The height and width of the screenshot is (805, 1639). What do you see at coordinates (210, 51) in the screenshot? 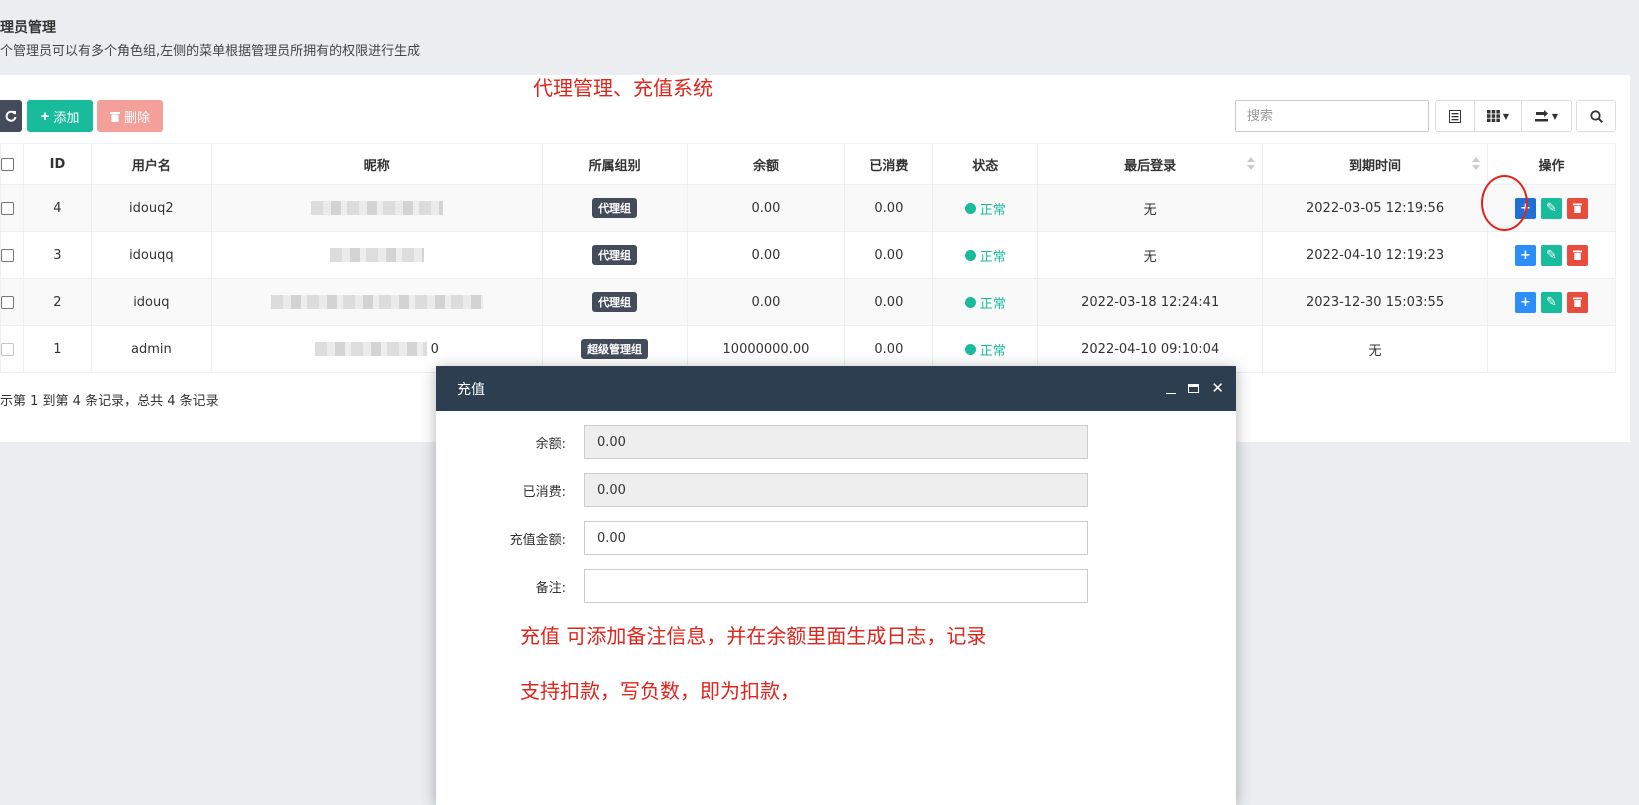
I see `page-description: 个管理员可以有多个角色组,左侧的菜单根据管理员所拥有的权限进行生成` at bounding box center [210, 51].